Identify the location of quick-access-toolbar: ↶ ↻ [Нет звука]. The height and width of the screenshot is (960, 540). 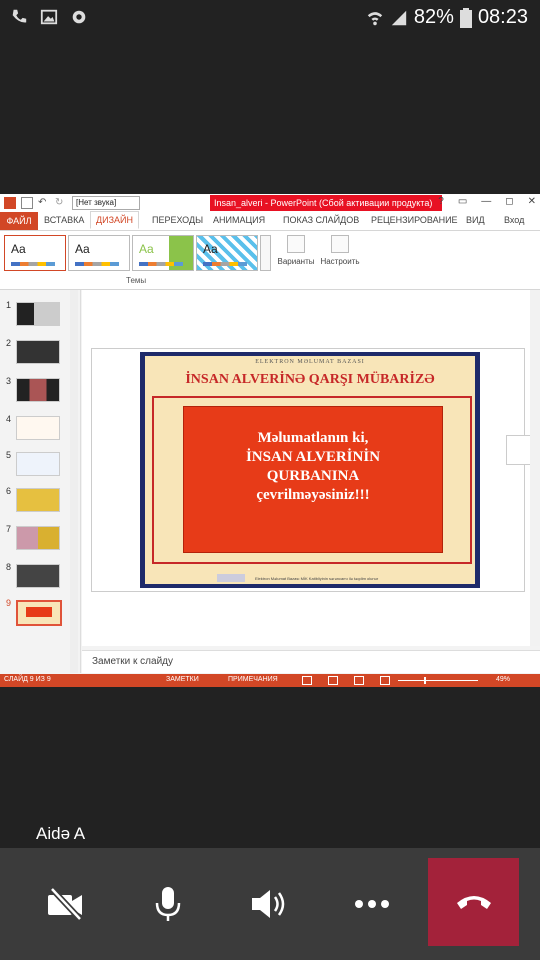
(72, 203).